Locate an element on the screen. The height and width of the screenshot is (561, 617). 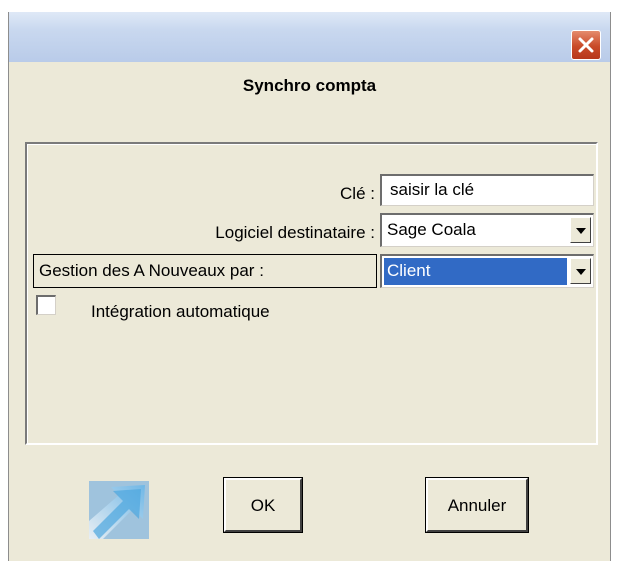
logiciel-value: Sage Coala is located at coordinates (431, 229).